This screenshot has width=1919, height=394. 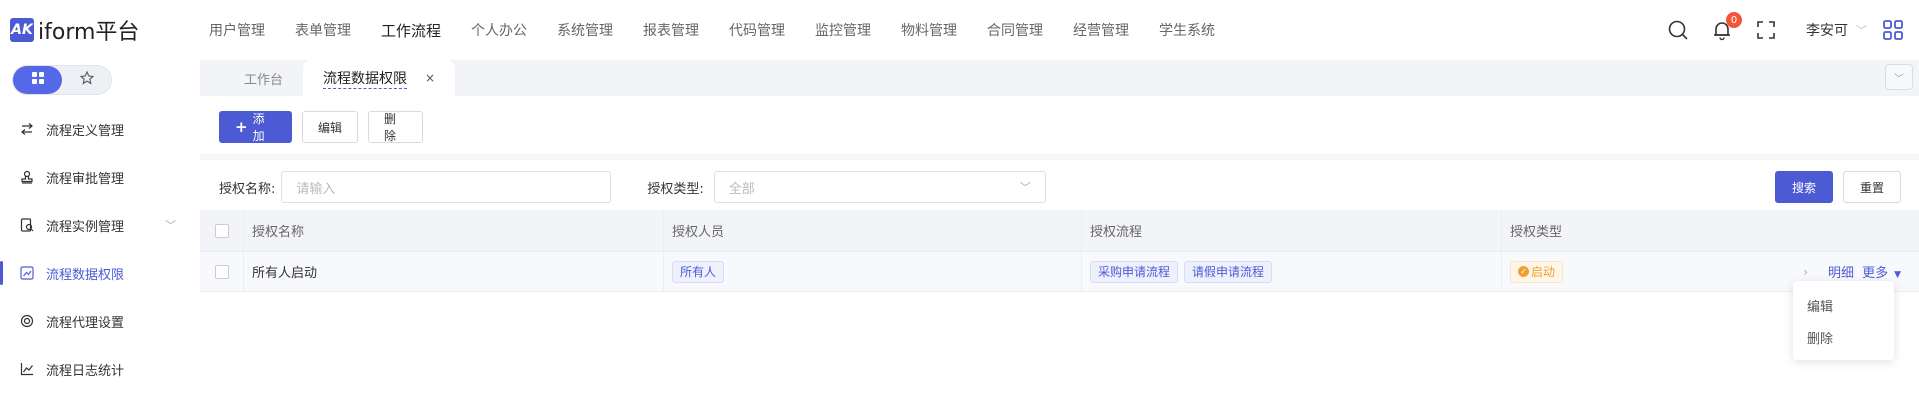 I want to click on cell-name: 所有人启动, so click(x=454, y=271).